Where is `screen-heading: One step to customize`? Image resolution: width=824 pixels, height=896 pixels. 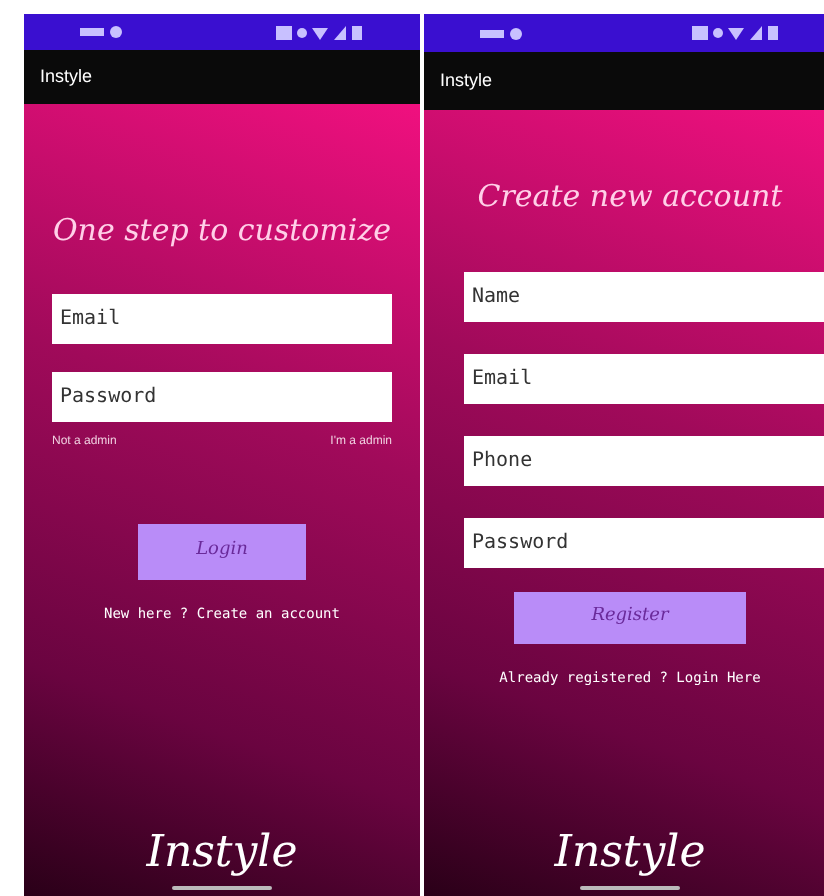
screen-heading: One step to customize is located at coordinates (222, 231).